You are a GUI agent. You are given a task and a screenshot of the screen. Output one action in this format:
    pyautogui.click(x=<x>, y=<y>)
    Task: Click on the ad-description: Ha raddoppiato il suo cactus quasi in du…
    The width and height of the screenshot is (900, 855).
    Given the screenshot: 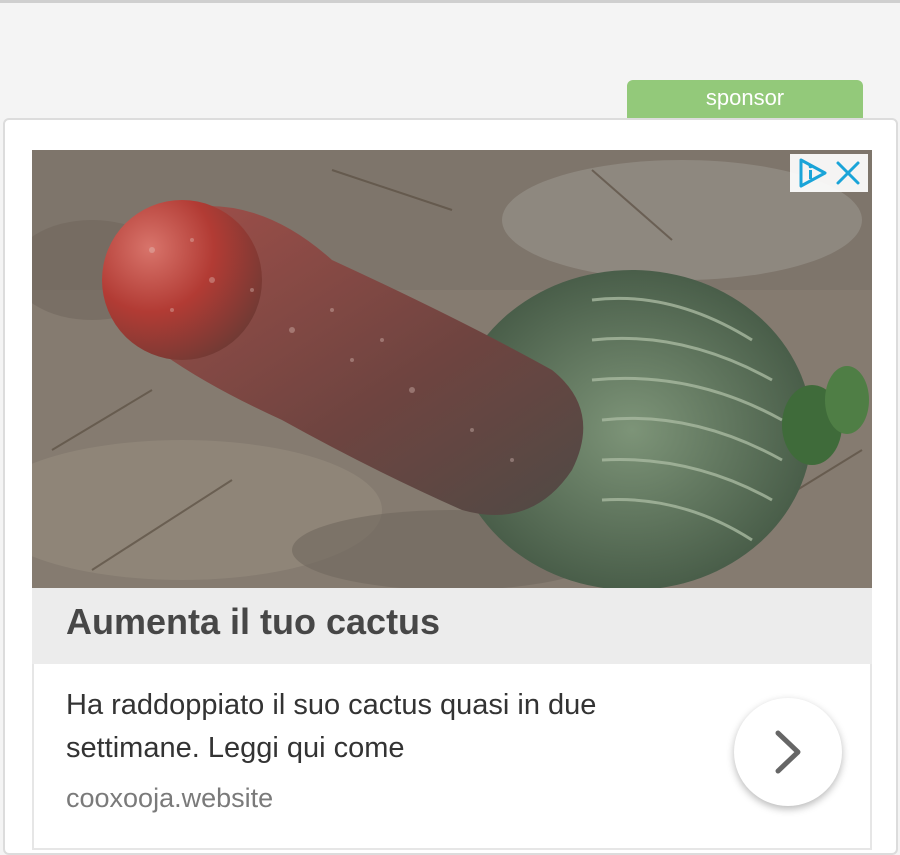 What is the action you would take?
    pyautogui.click(x=366, y=727)
    